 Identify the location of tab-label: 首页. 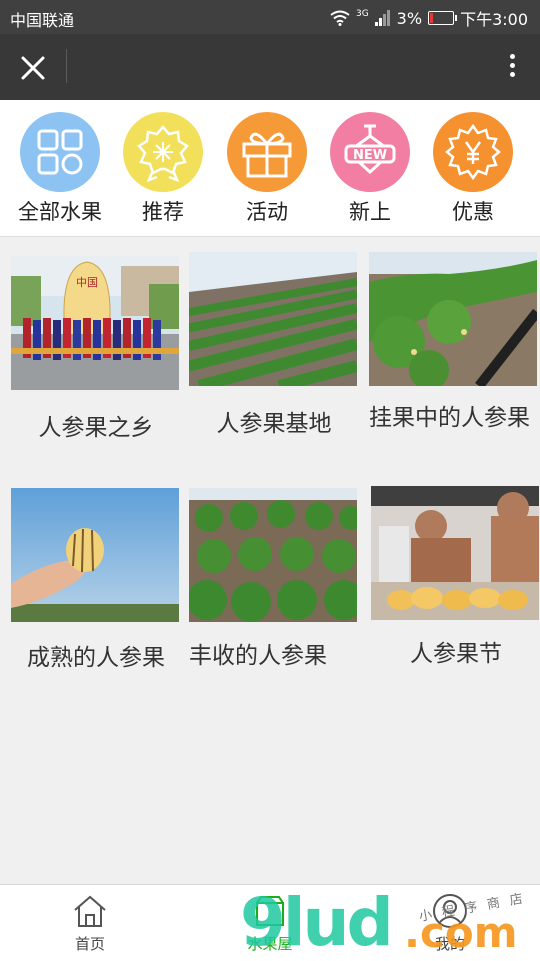
(89, 944).